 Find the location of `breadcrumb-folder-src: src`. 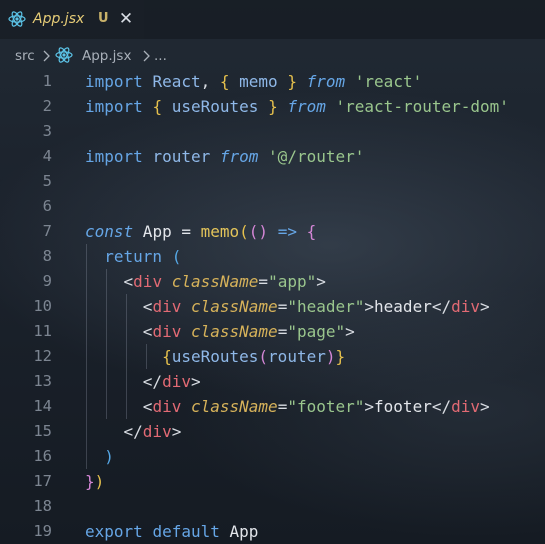

breadcrumb-folder-src: src is located at coordinates (25, 56).